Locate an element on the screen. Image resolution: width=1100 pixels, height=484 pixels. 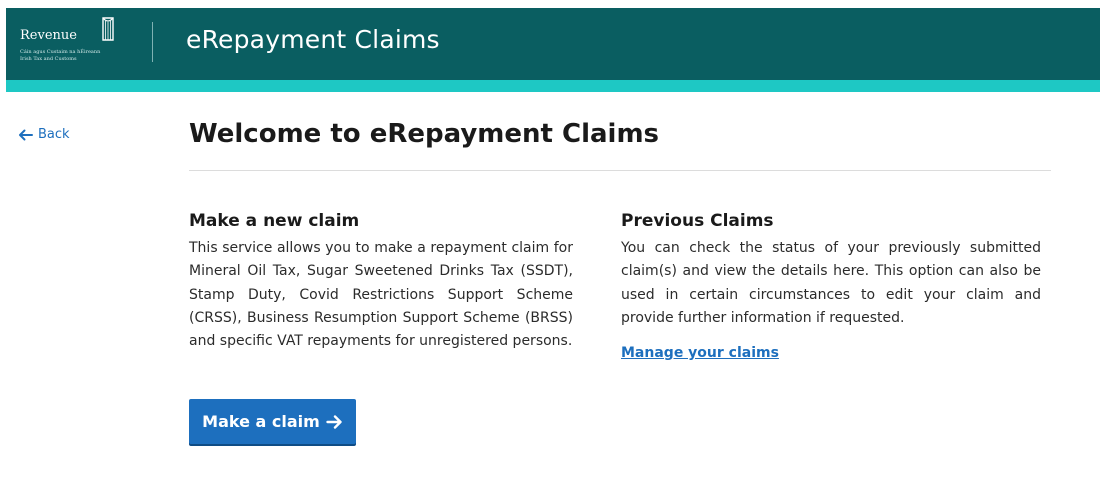
logo-subtitle-irish: Cáin agus Custaim na hÉireann is located at coordinates (60, 52).